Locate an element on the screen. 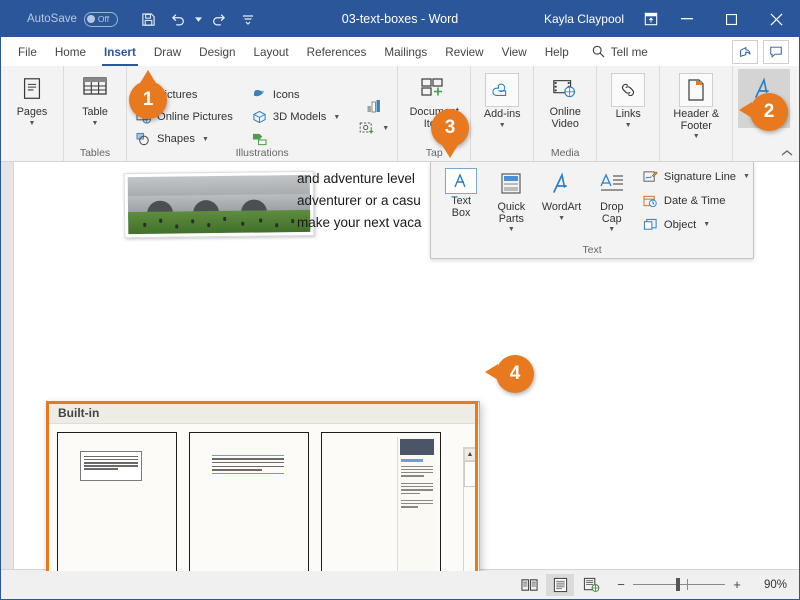 The height and width of the screenshot is (600, 800). gallery-body: Simple Text Box Austin Quote is located at coordinates (263, 497).